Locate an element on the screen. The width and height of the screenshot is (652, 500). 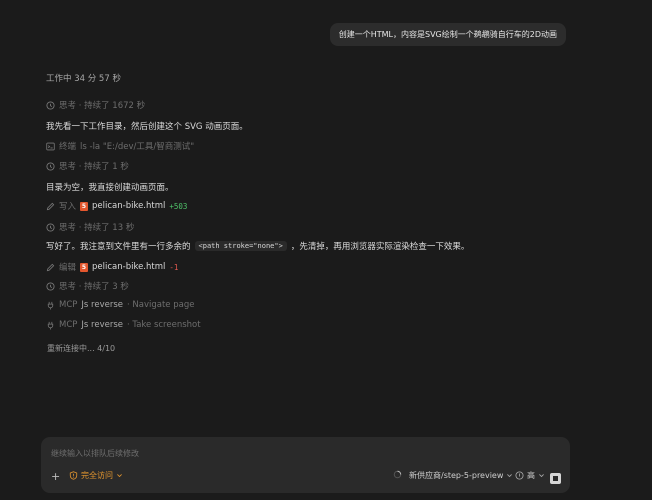
assistant-text: 我先看一下工作目录，然后创建这个 SVG 动画页面。 is located at coordinates (147, 127).